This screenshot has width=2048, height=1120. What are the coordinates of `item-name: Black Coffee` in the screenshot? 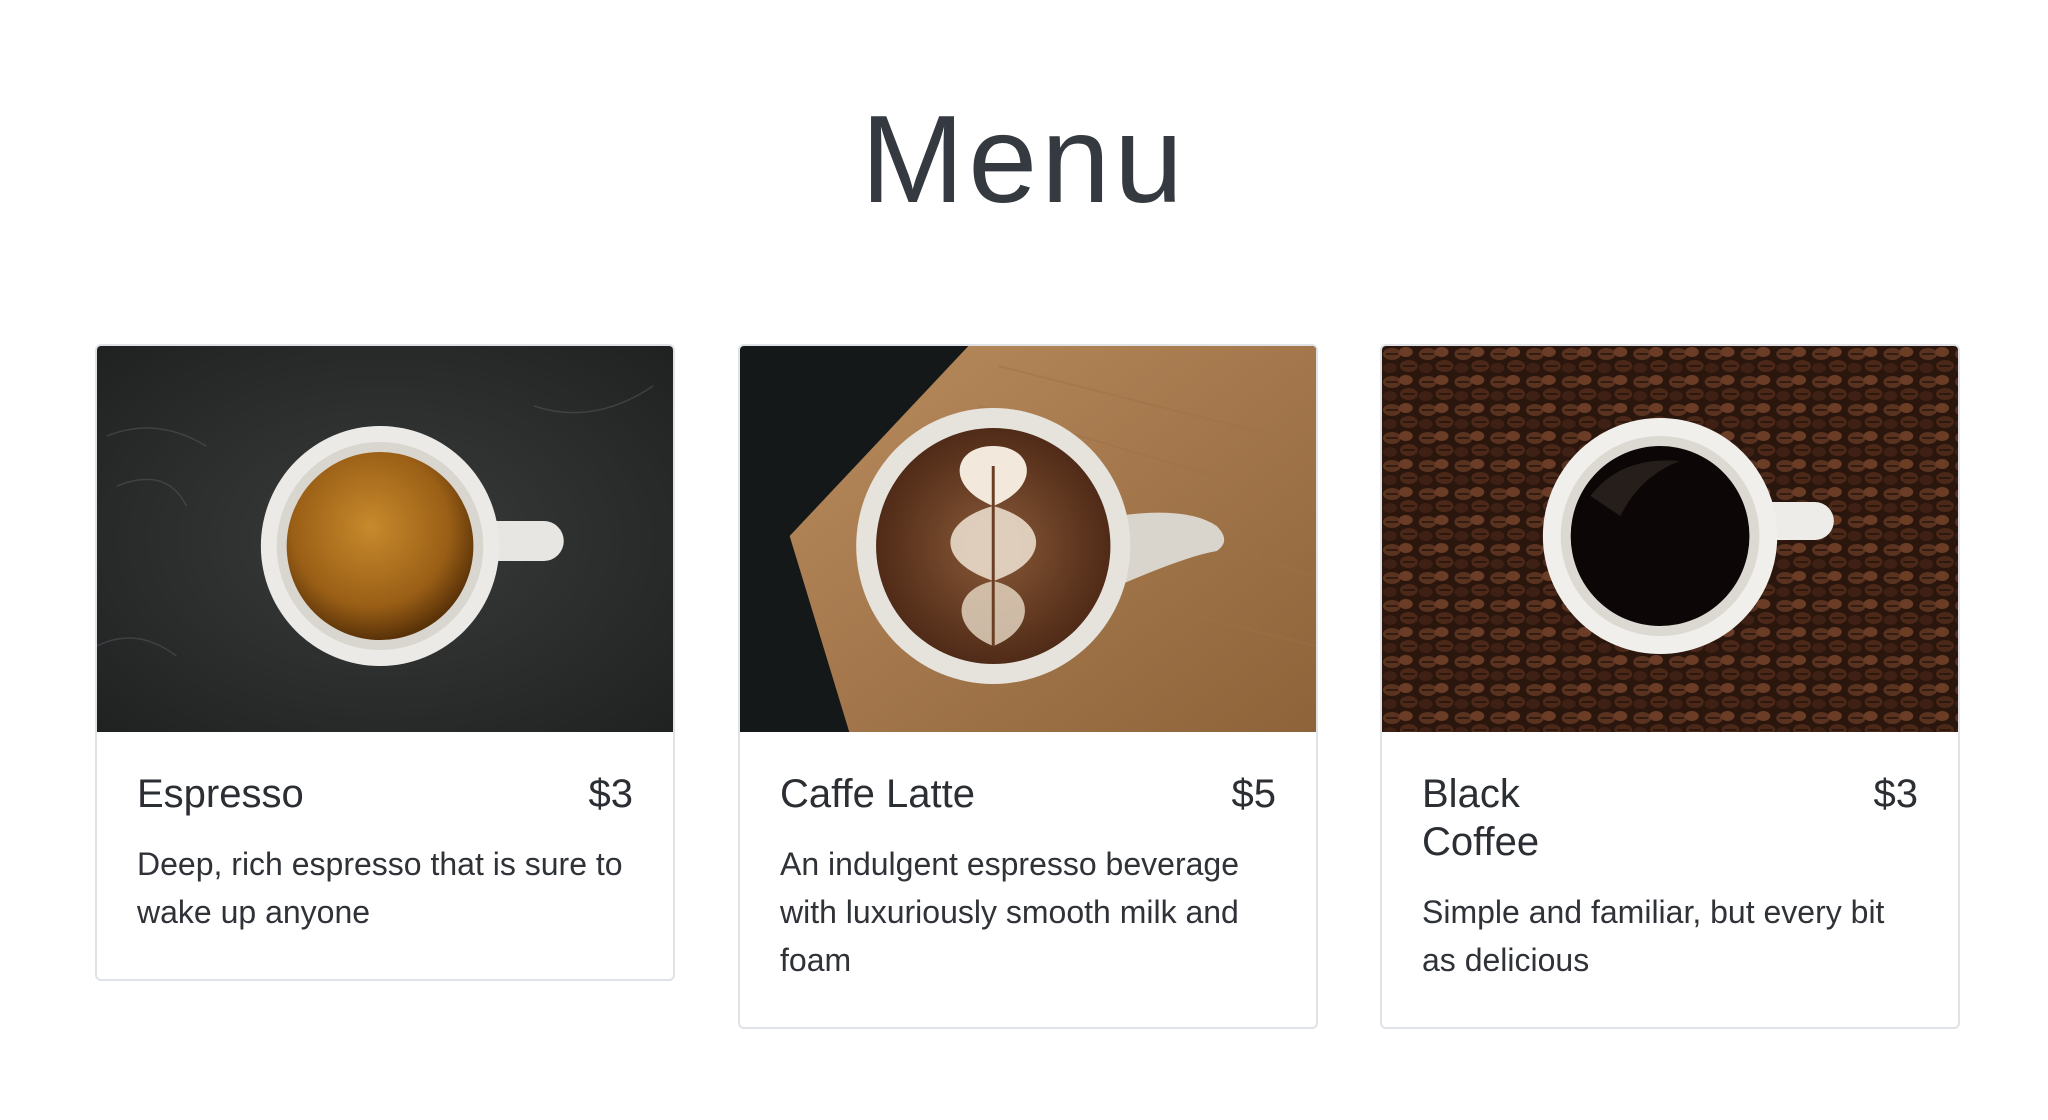 It's located at (1481, 818).